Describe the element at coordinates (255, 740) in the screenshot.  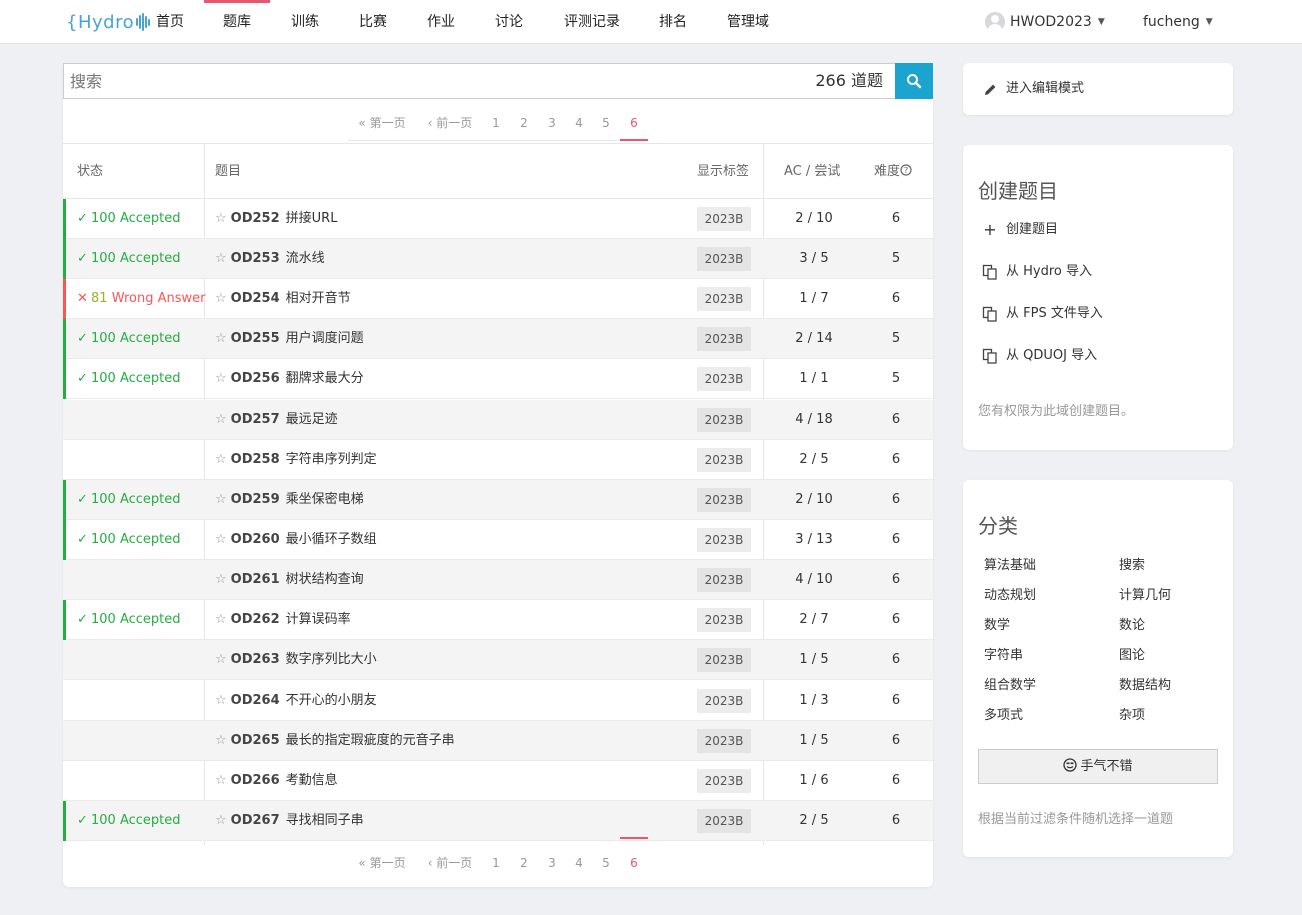
I see `problem-id: OD265` at that location.